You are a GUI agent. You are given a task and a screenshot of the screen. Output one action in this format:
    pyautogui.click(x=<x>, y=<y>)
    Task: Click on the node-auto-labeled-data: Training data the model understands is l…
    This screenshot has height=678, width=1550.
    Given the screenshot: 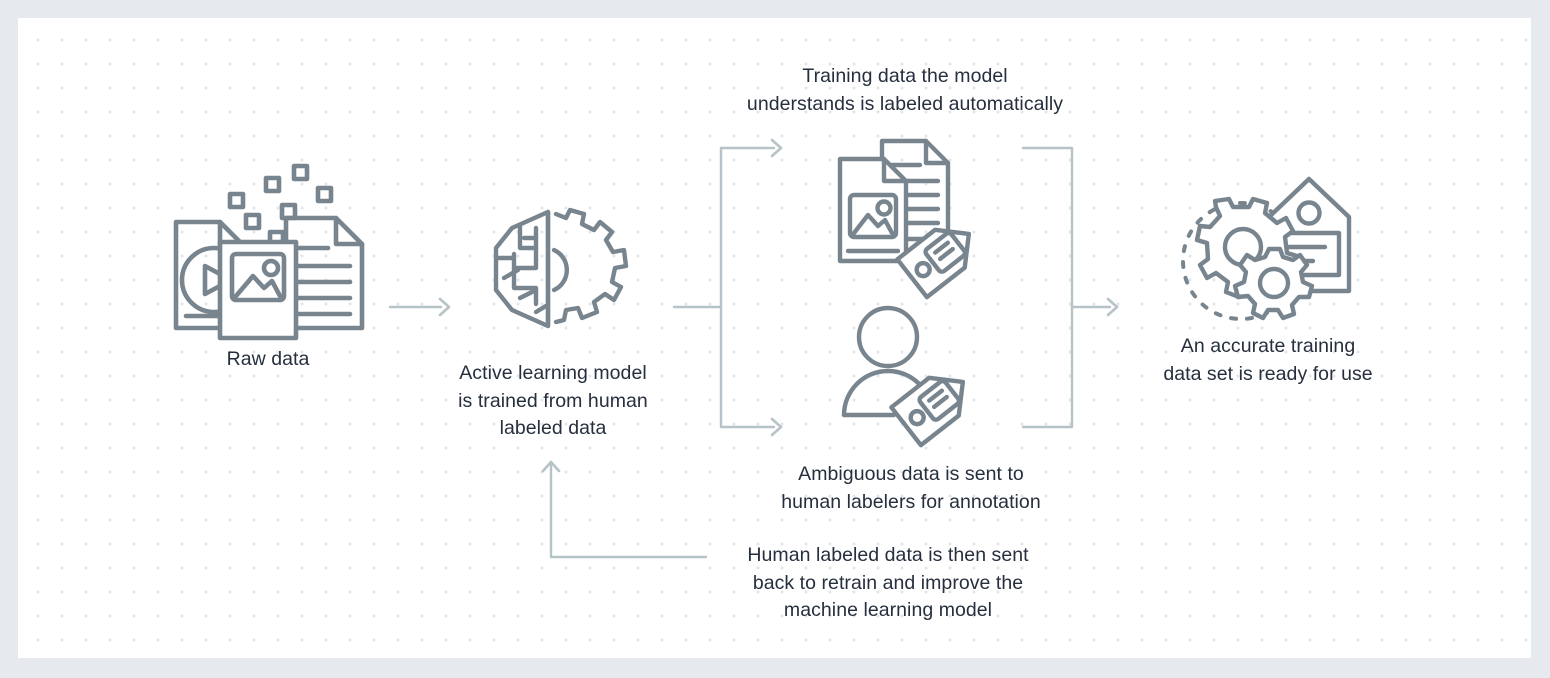 What is the action you would take?
    pyautogui.click(x=905, y=182)
    